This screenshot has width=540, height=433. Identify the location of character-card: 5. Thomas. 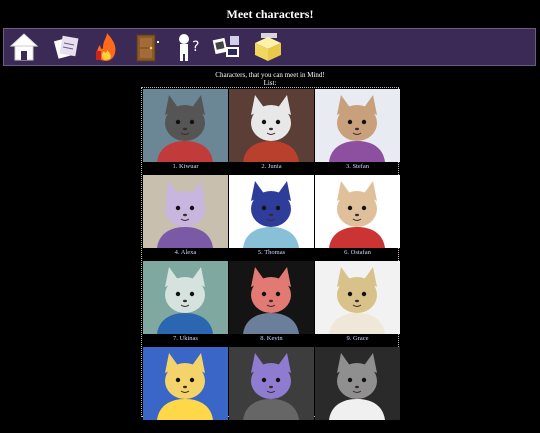
(271, 218).